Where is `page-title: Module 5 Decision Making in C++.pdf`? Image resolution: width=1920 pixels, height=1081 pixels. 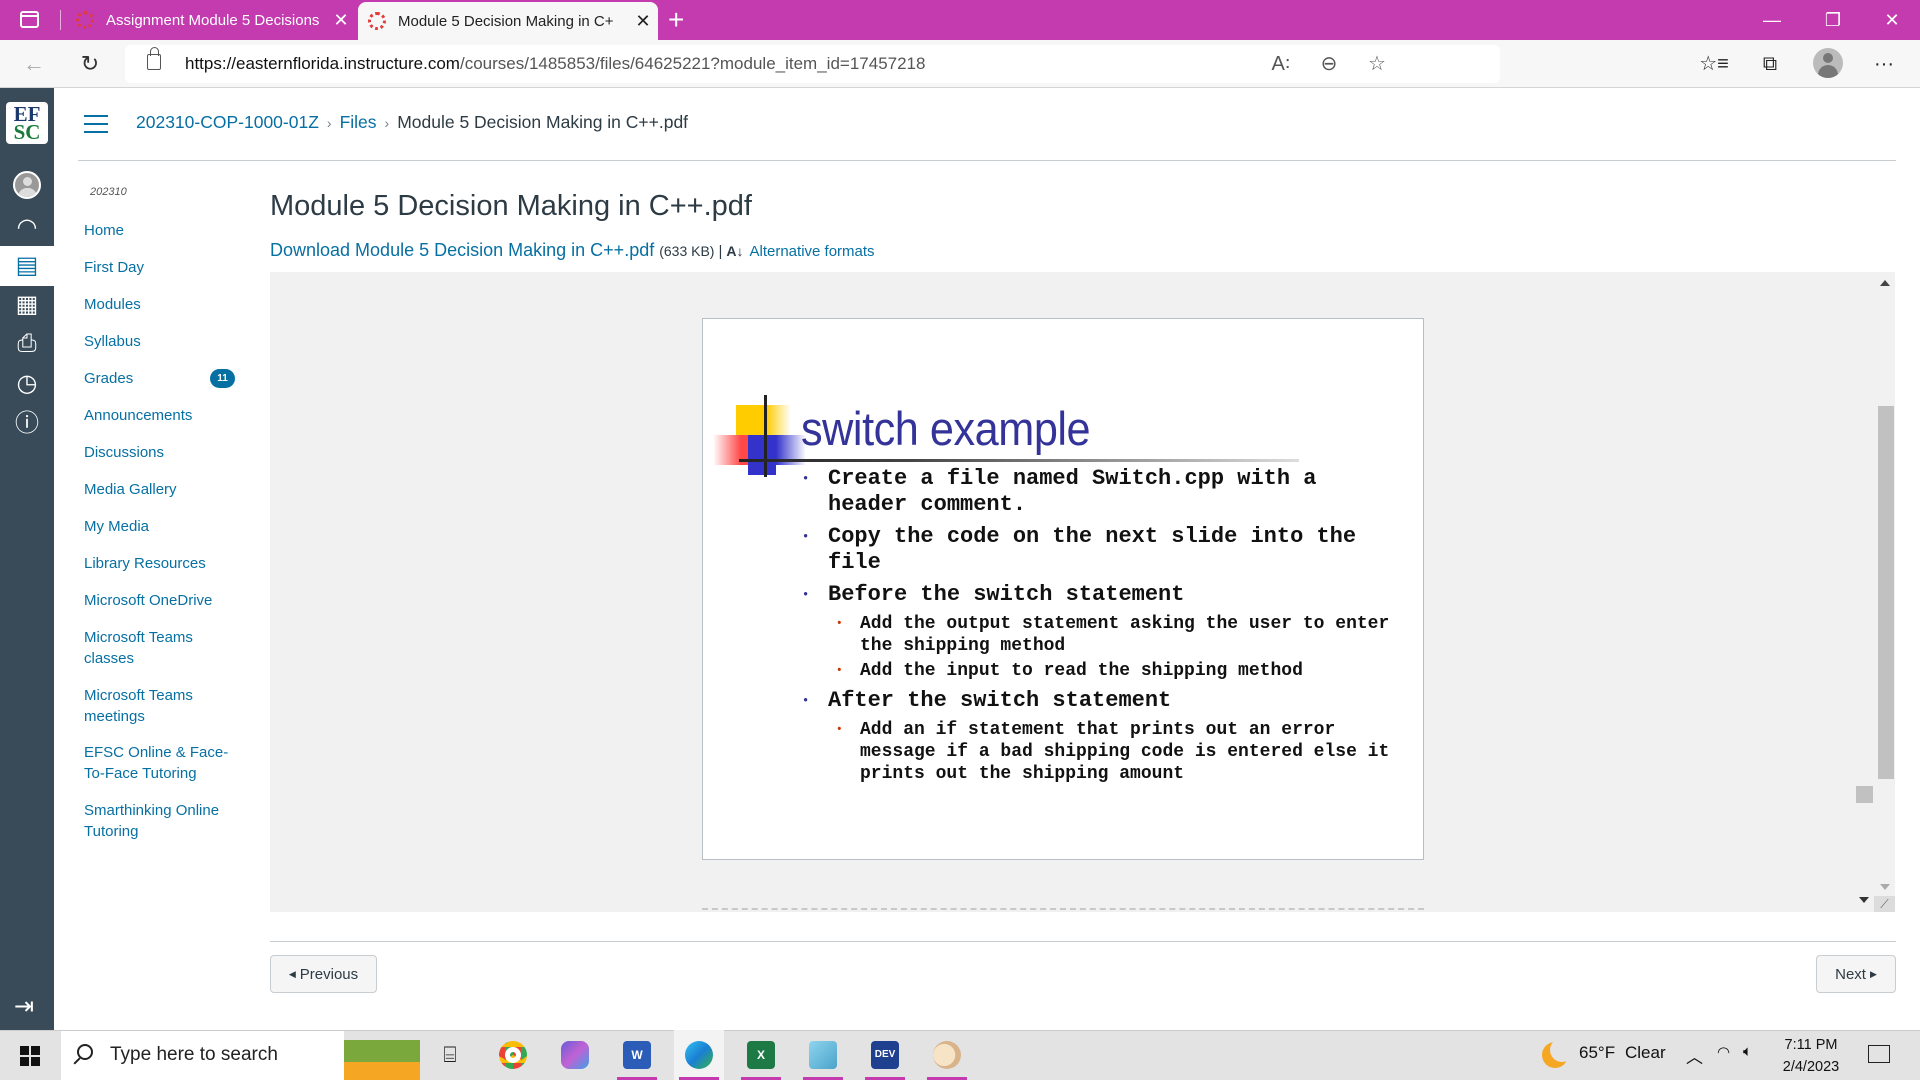 page-title: Module 5 Decision Making in C++.pdf is located at coordinates (511, 206).